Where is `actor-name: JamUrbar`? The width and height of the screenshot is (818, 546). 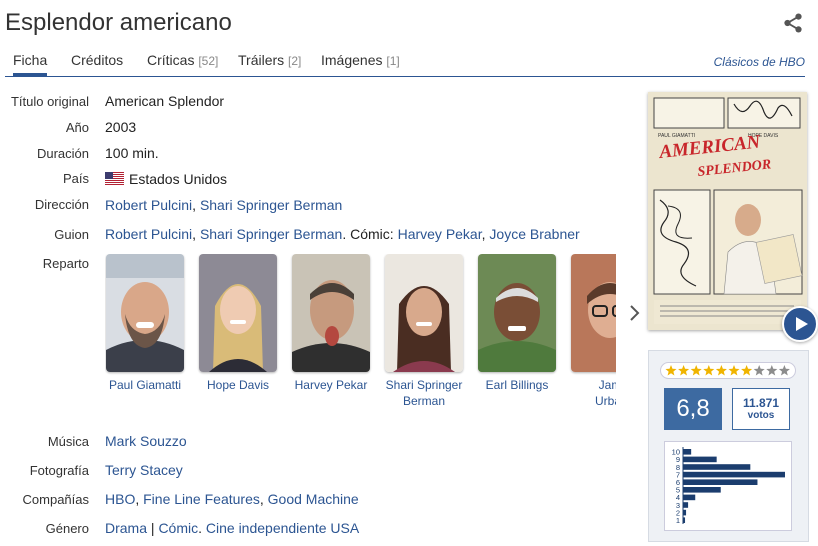
actor-name: JamUrbar is located at coordinates (593, 393).